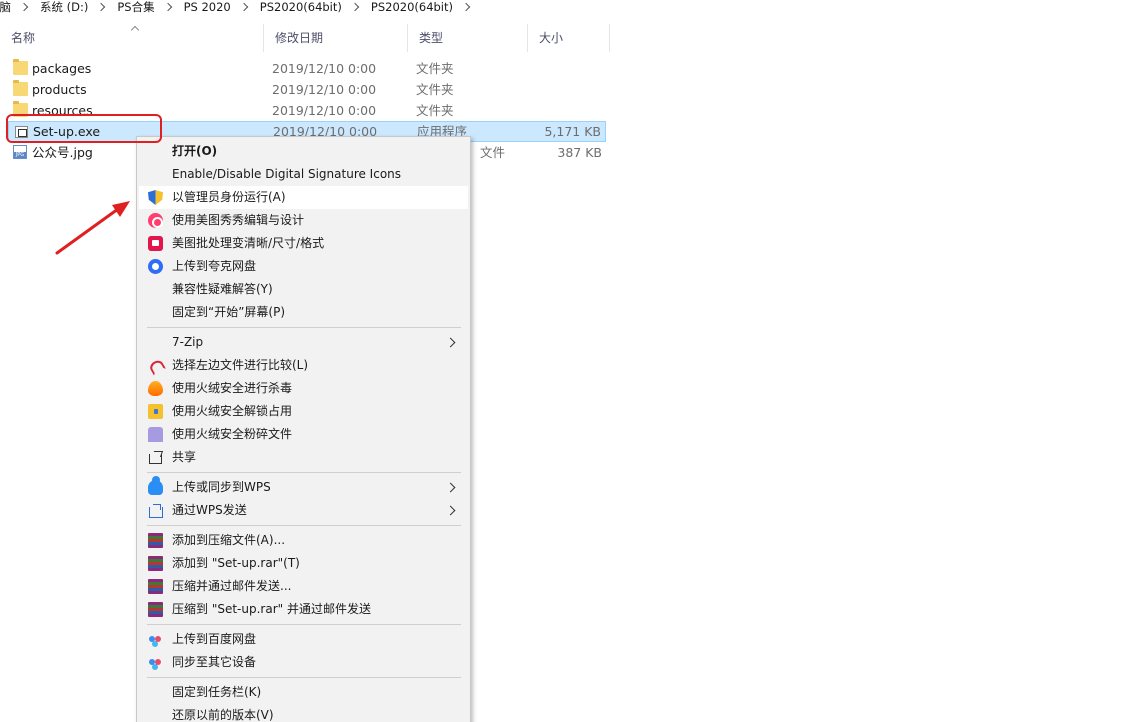 This screenshot has height=722, width=1147. I want to click on breadcrumb-item: PS 2020, so click(207, 7).